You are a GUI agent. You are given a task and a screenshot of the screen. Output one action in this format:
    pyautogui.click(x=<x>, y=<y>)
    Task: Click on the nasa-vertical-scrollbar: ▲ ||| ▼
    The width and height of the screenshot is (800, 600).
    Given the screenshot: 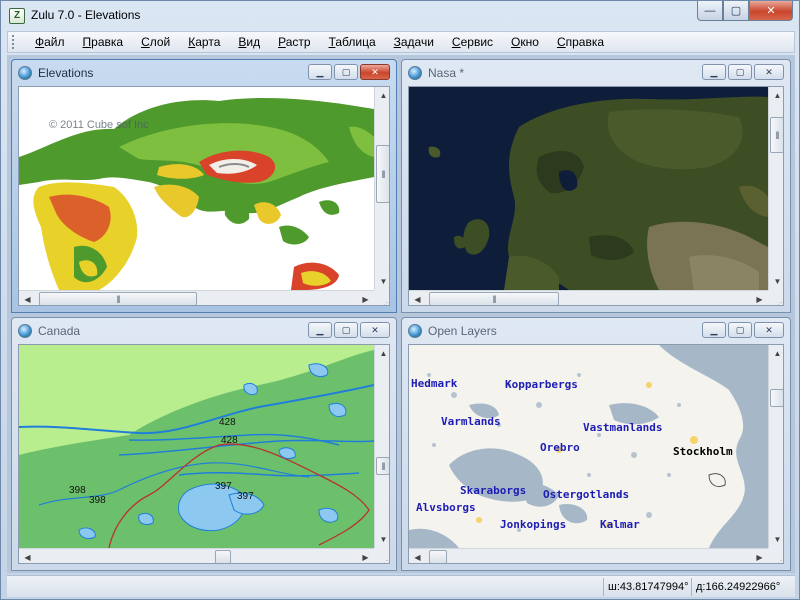 What is the action you would take?
    pyautogui.click(x=775, y=188)
    